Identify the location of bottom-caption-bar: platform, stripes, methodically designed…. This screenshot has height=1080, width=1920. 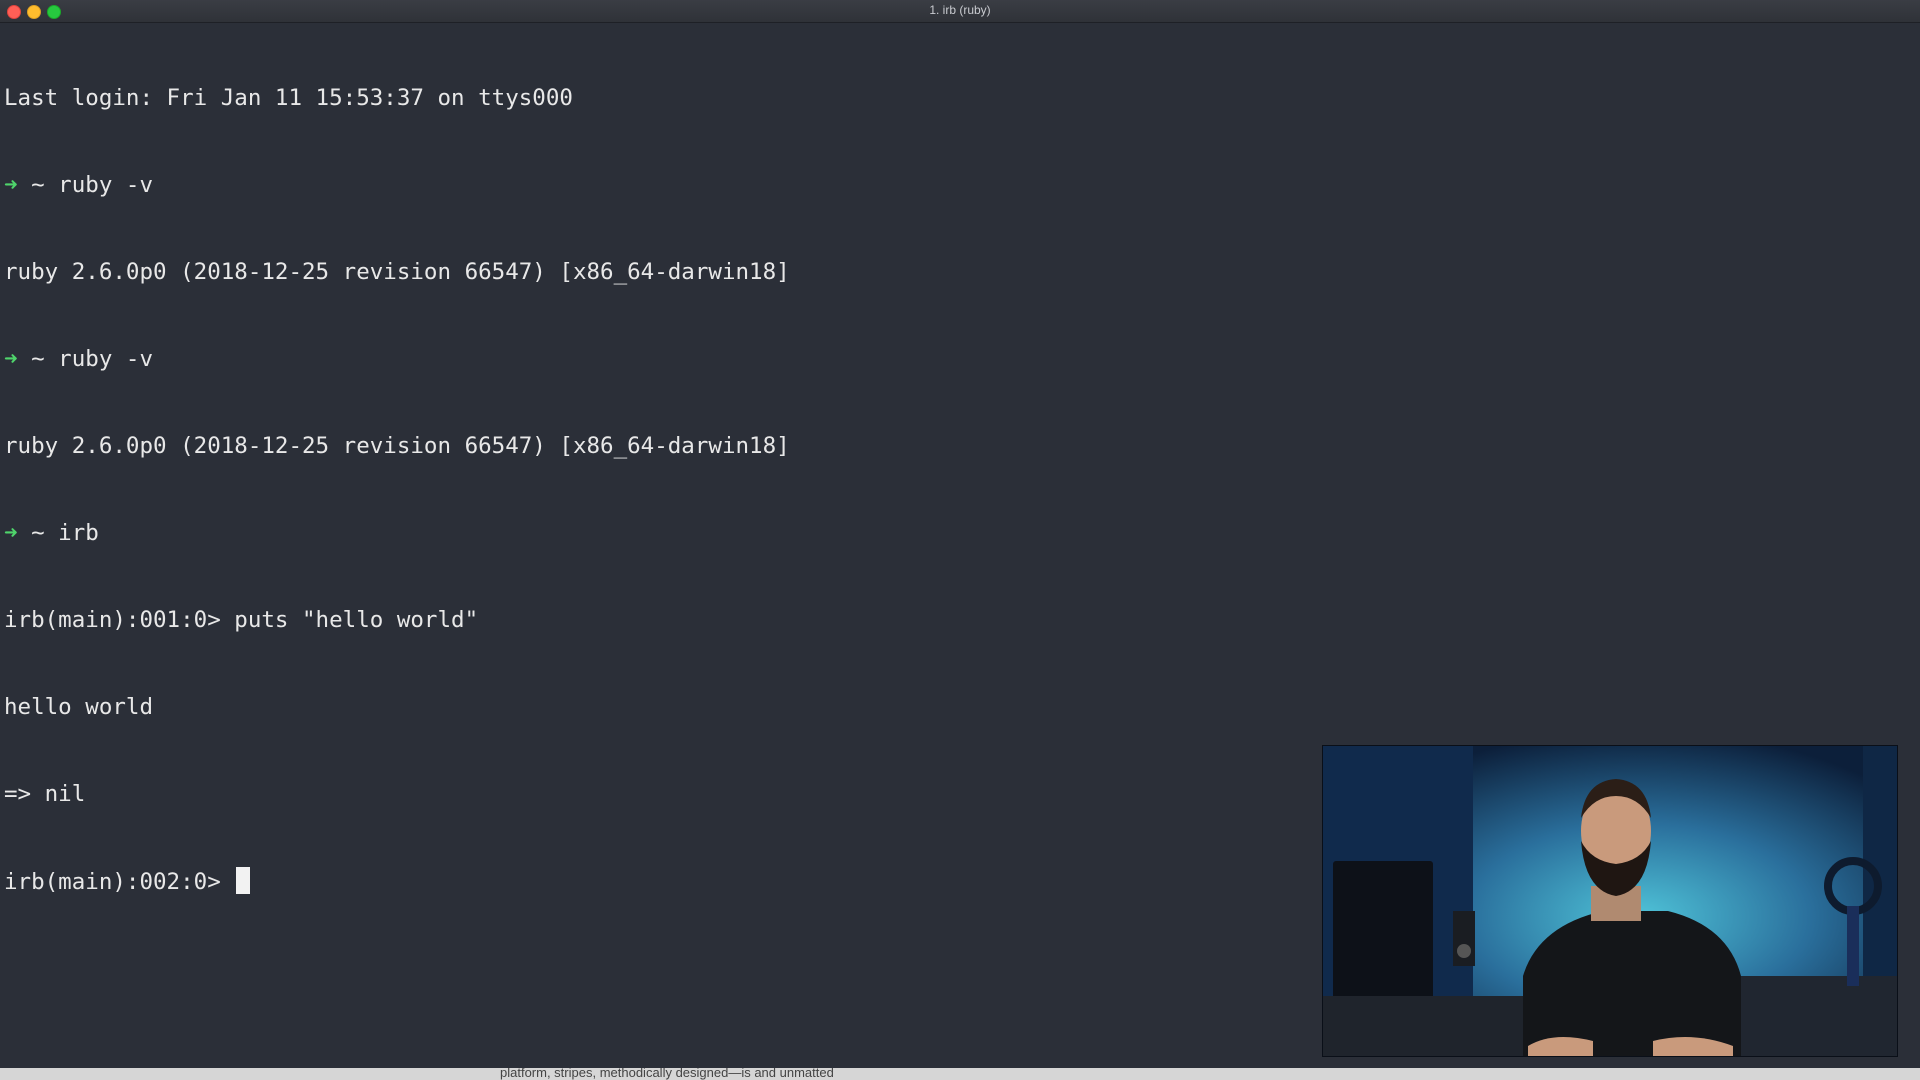
(960, 1074).